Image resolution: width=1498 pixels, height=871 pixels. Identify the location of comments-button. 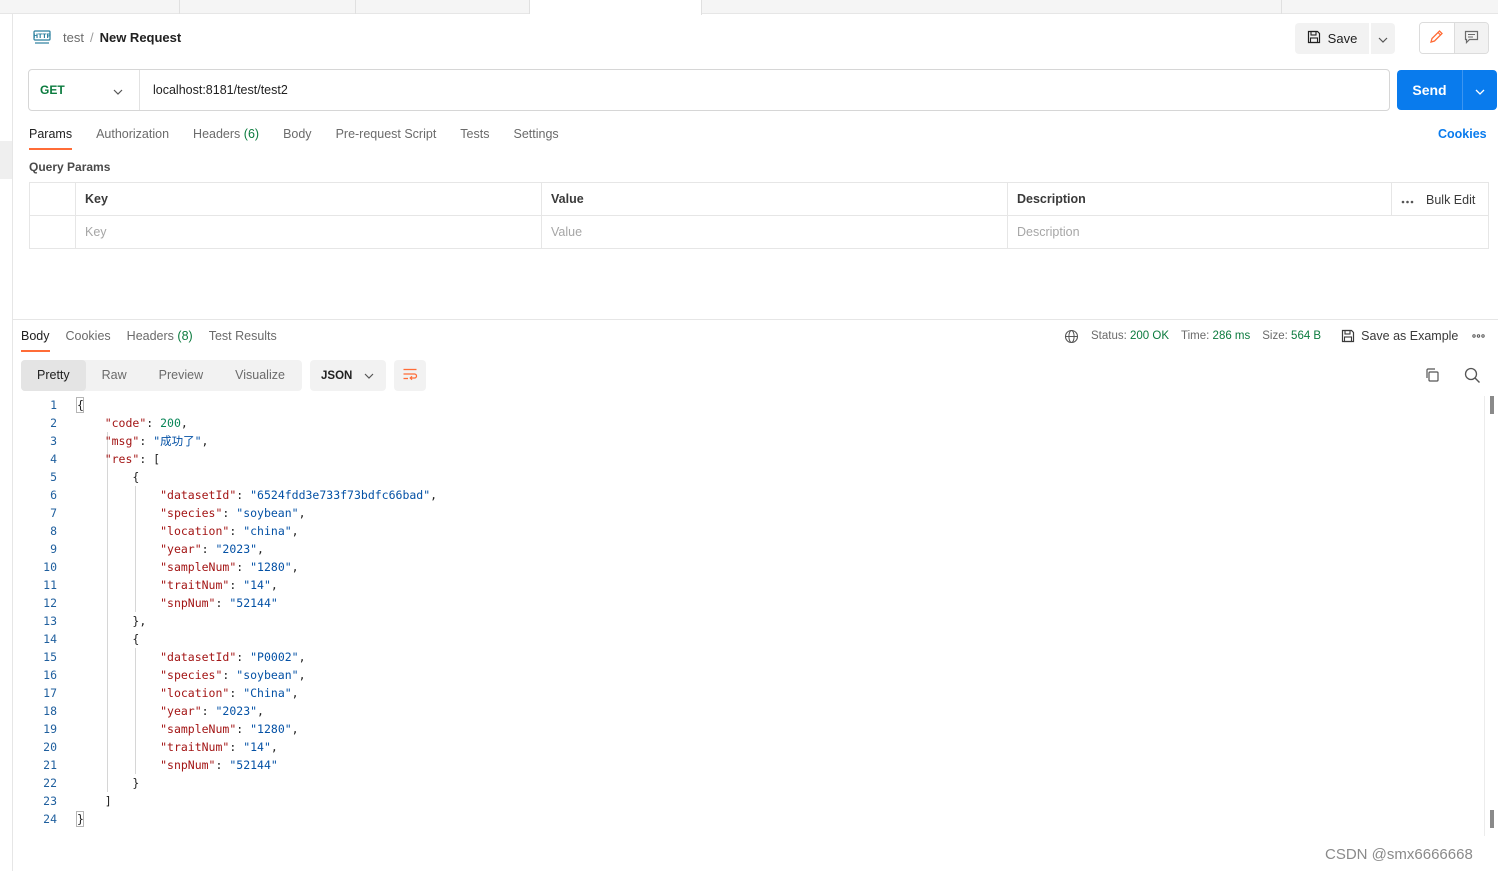
(1471, 38).